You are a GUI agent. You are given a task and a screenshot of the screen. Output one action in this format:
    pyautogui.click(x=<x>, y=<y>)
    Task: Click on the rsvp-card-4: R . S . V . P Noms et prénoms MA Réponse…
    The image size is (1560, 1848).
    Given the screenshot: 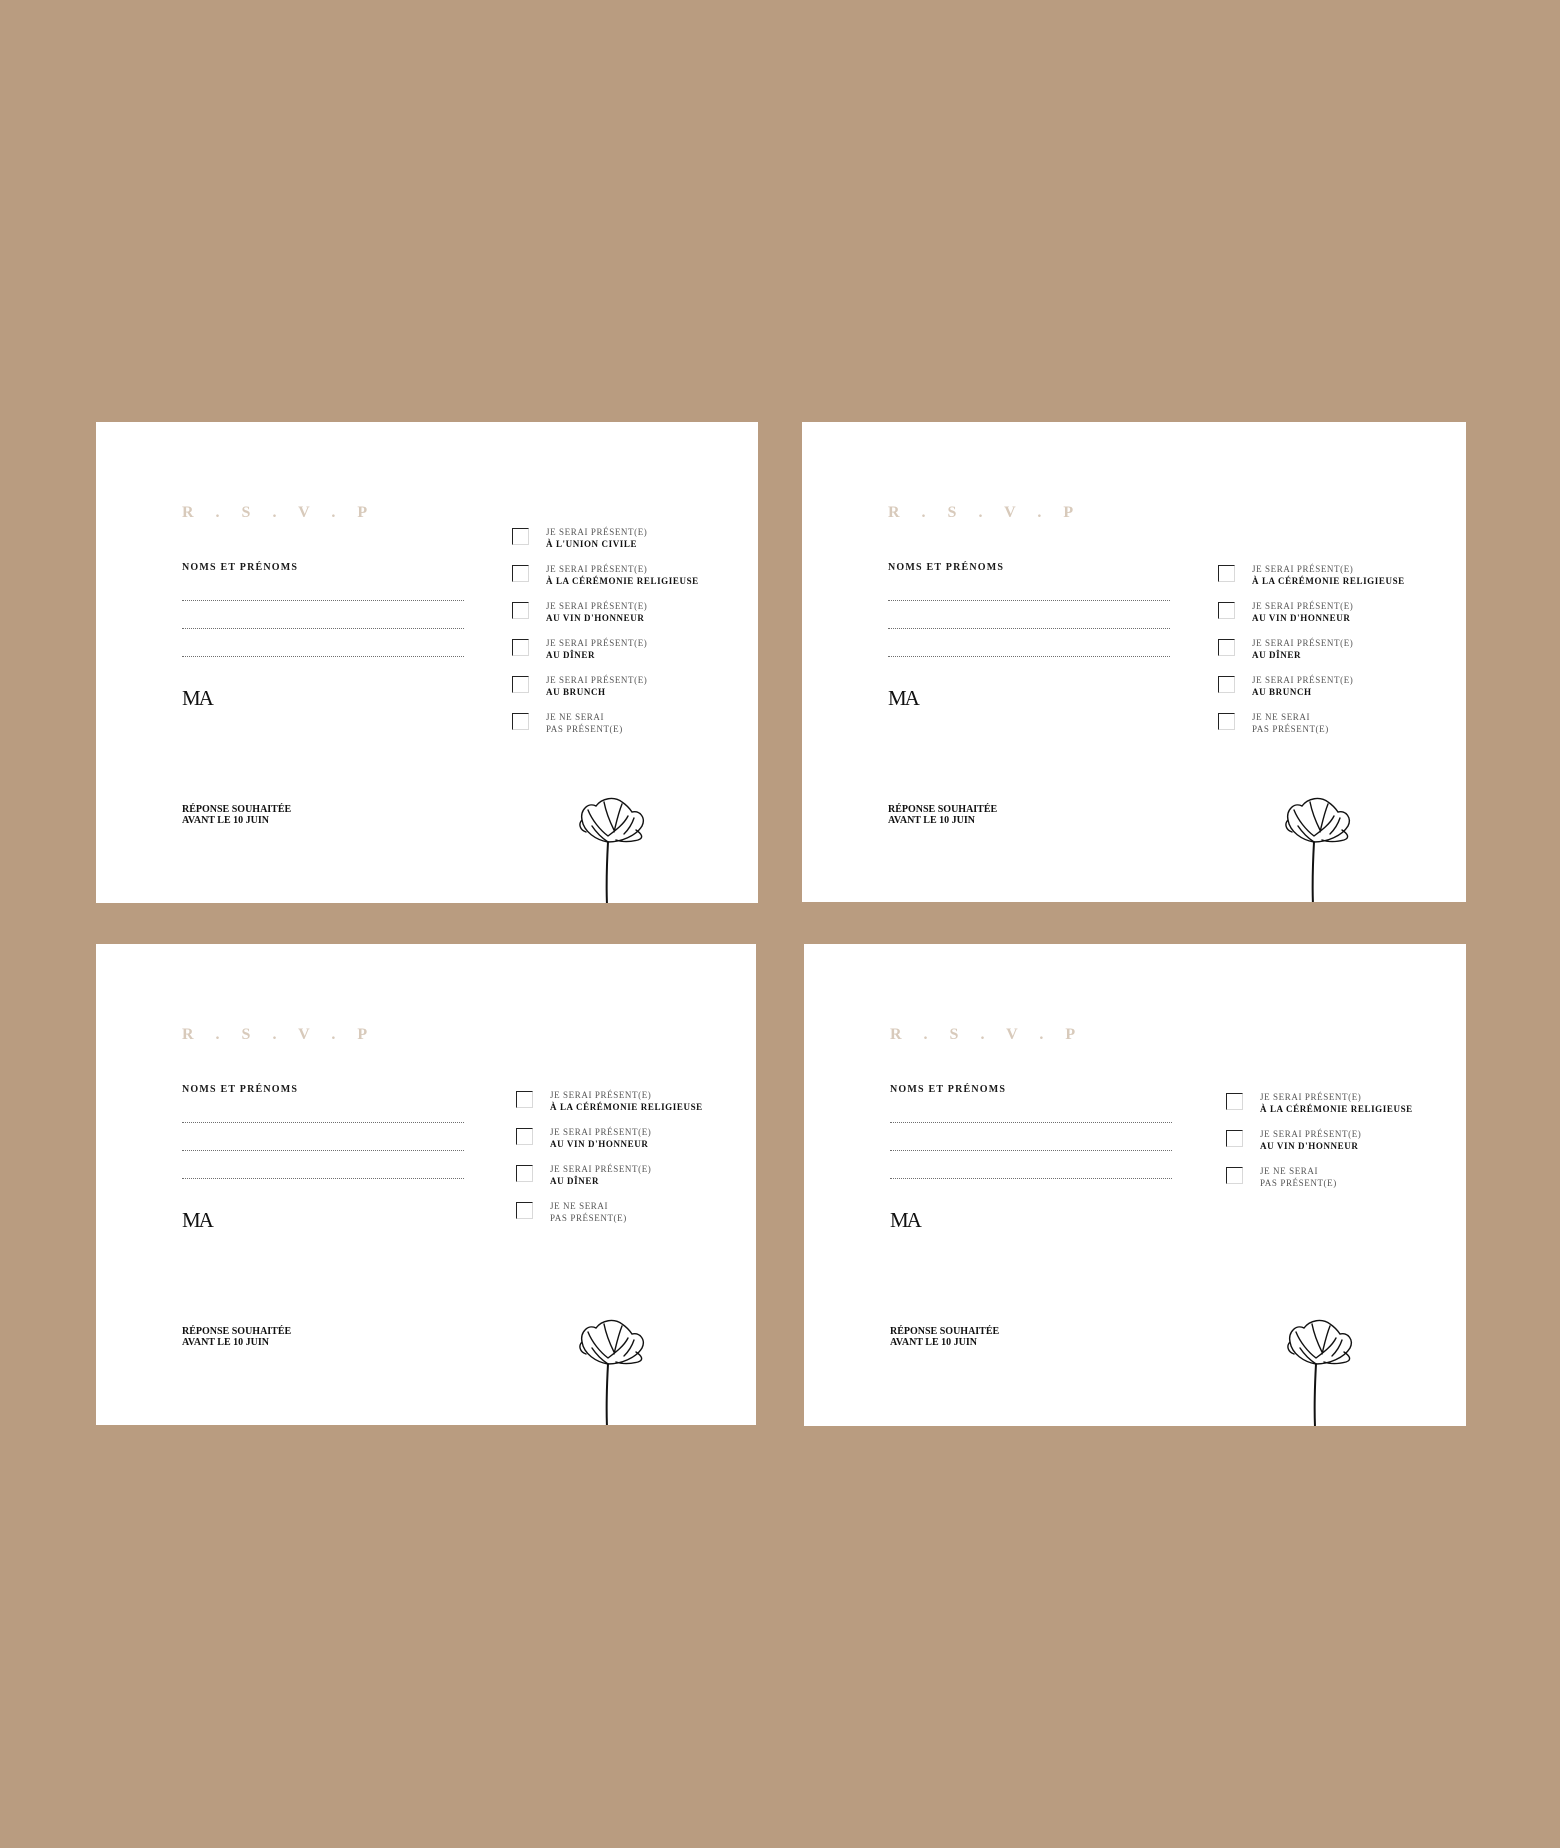 What is the action you would take?
    pyautogui.click(x=1135, y=1185)
    